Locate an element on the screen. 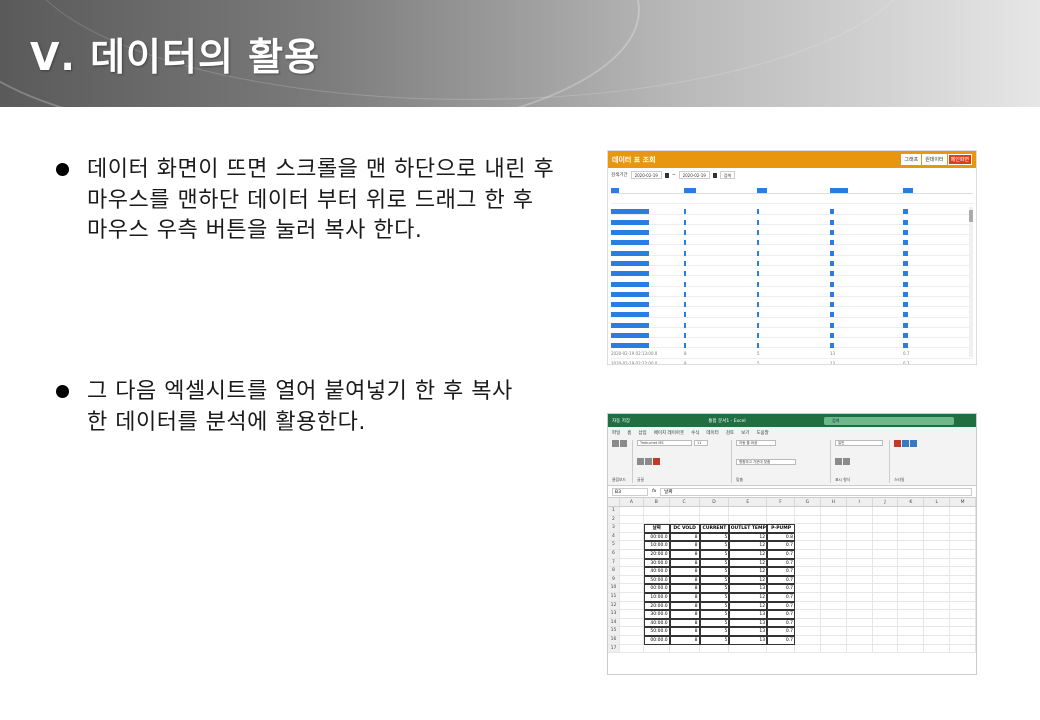 The width and height of the screenshot is (1040, 720). grid-row: 2020-02-19 02:13:00.0 8 5 13 0.7 is located at coordinates (792, 353).